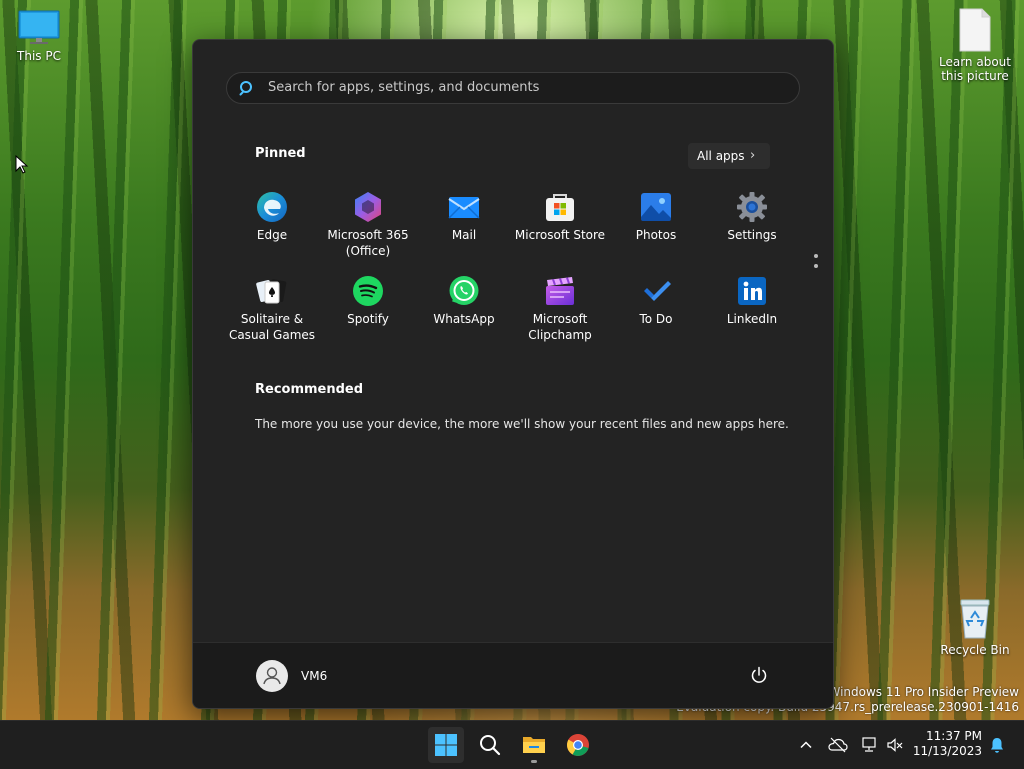 This screenshot has width=1024, height=769. Describe the element at coordinates (464, 291) in the screenshot. I see `whatsapp-icon` at that location.